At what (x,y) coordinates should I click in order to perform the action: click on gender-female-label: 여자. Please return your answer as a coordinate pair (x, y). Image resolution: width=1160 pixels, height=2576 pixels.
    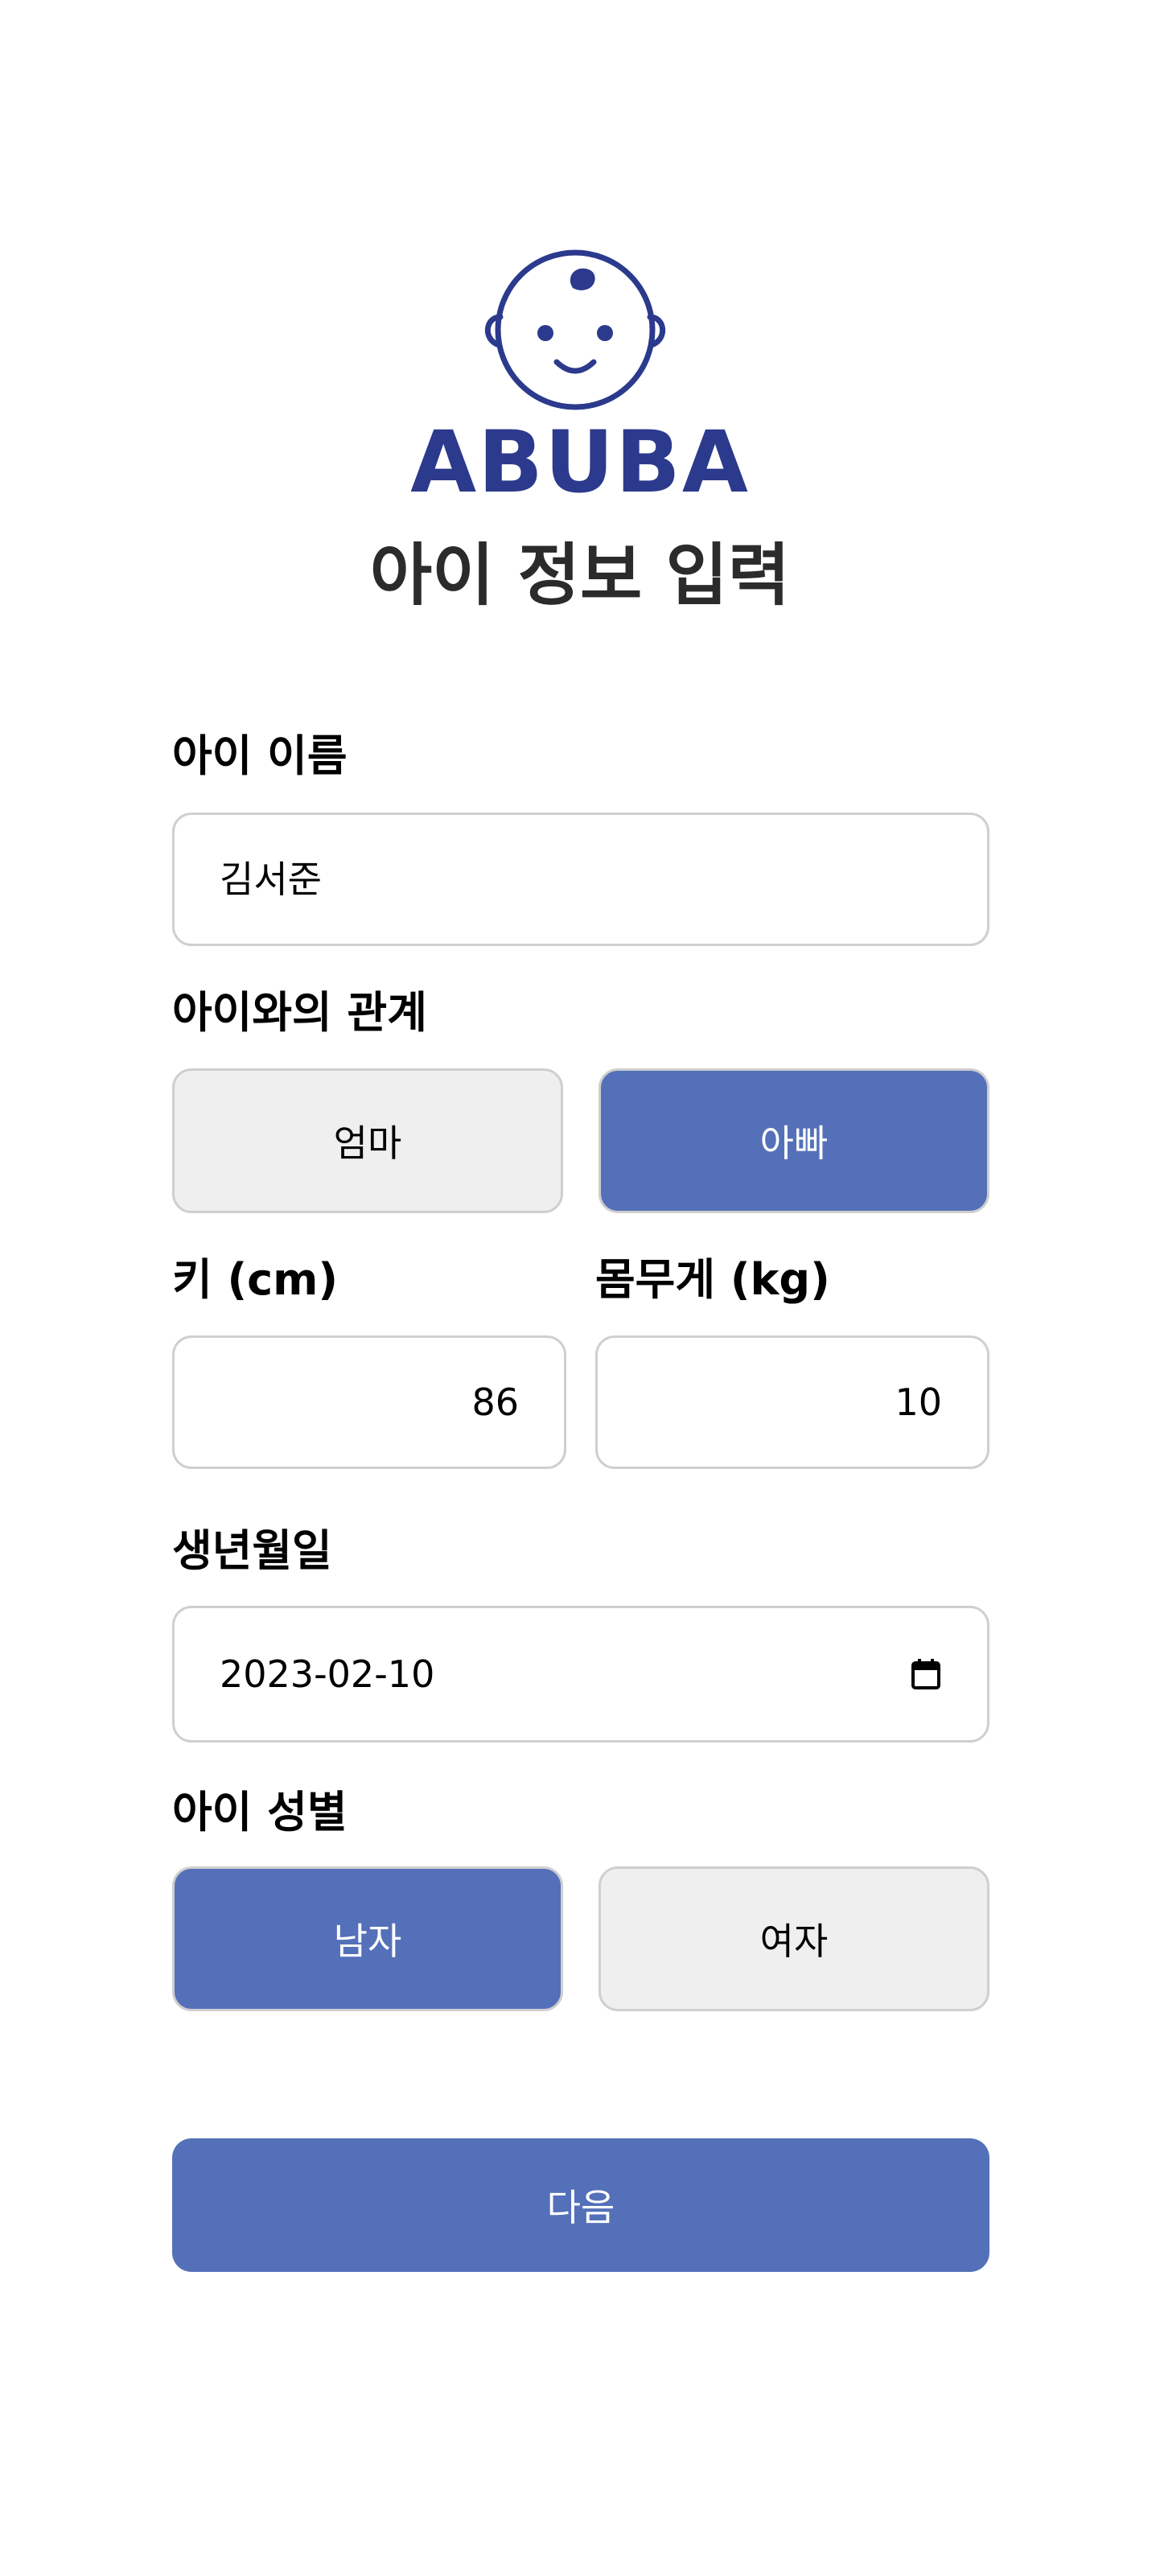
    Looking at the image, I should click on (794, 1941).